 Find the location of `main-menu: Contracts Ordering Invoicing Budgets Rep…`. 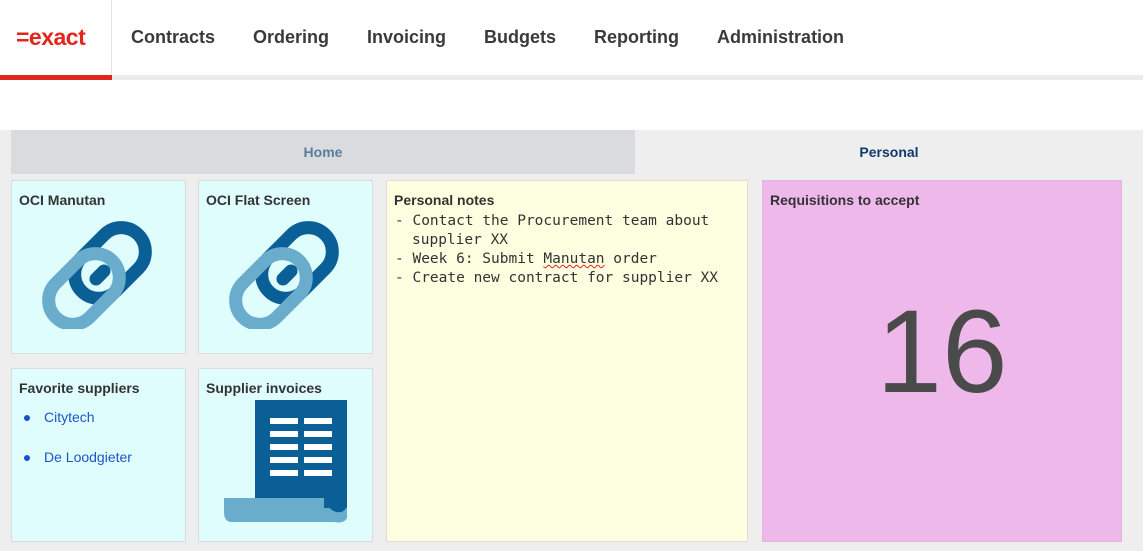

main-menu: Contracts Ordering Invoicing Budgets Rep… is located at coordinates (487, 37).